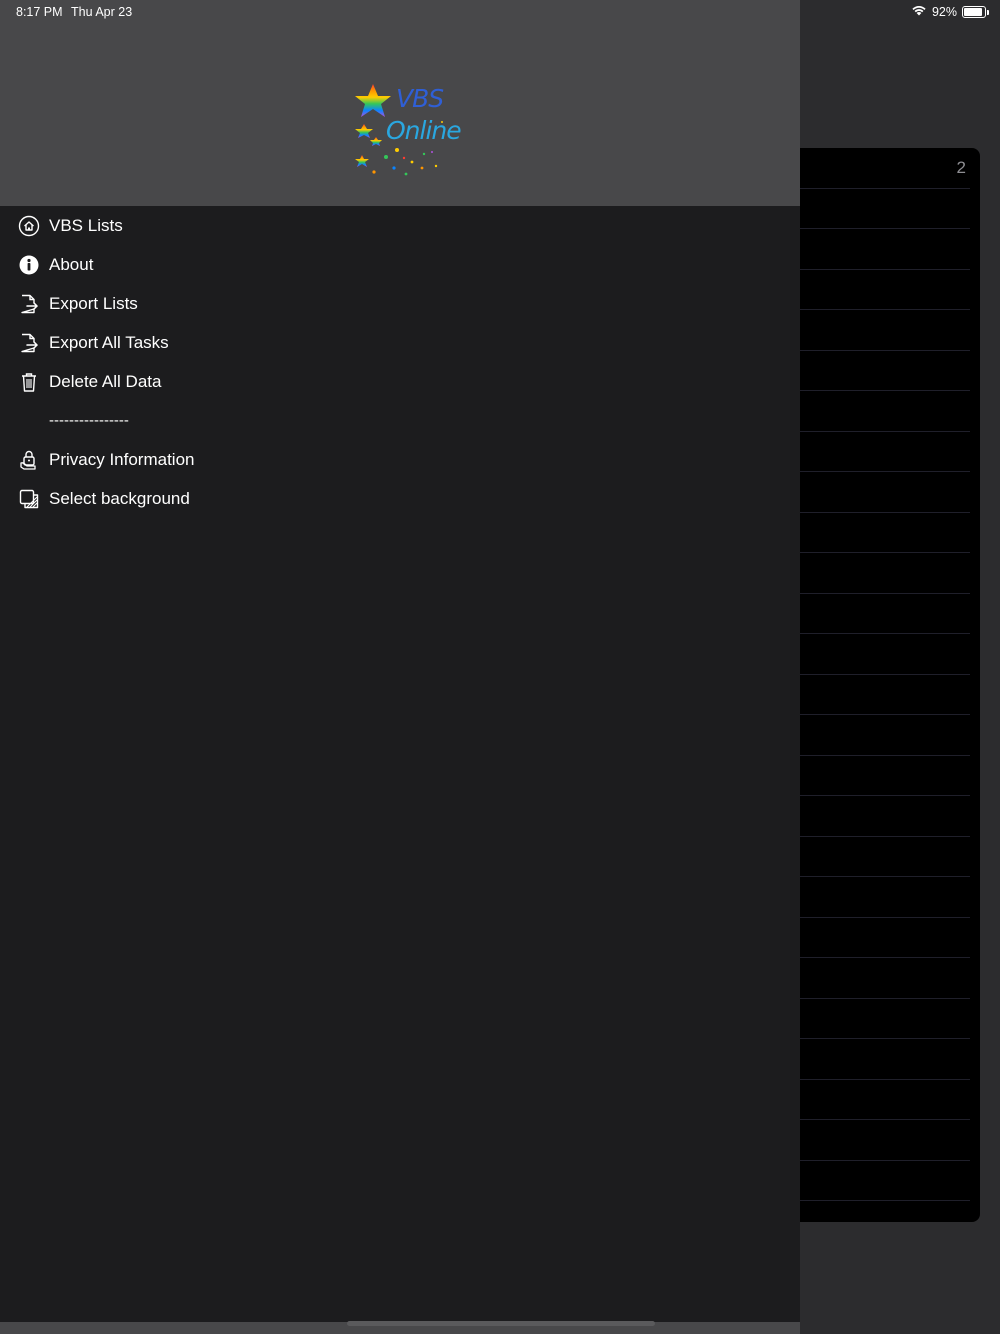 The width and height of the screenshot is (1000, 1334). Describe the element at coordinates (102, 12) in the screenshot. I see `status-date: Thu Apr 23` at that location.